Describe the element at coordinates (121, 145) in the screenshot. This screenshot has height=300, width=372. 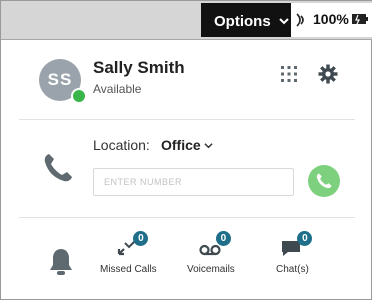
I see `location-label: Location:` at that location.